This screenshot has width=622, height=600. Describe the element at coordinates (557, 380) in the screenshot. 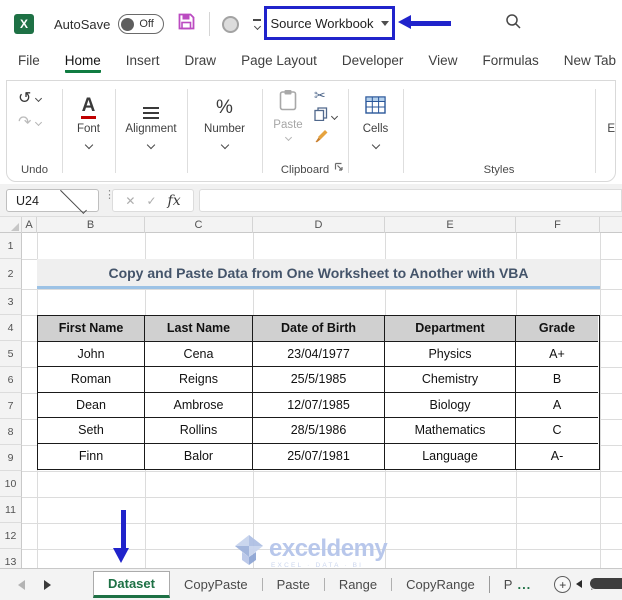

I see `table-cell: B` at that location.